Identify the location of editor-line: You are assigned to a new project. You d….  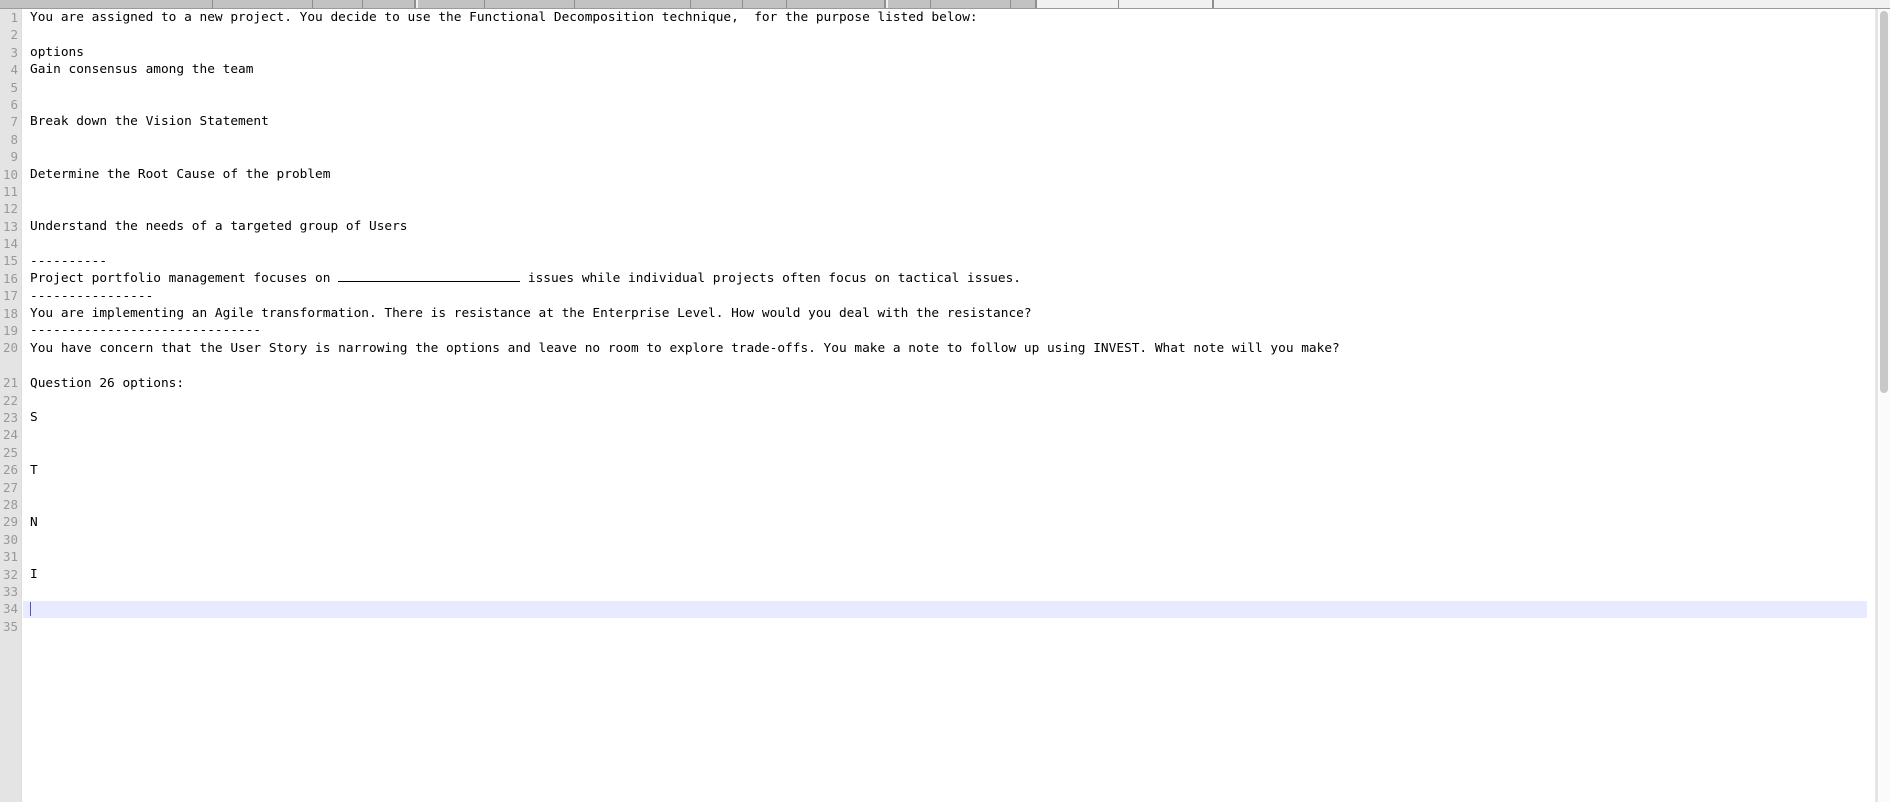
(945, 17).